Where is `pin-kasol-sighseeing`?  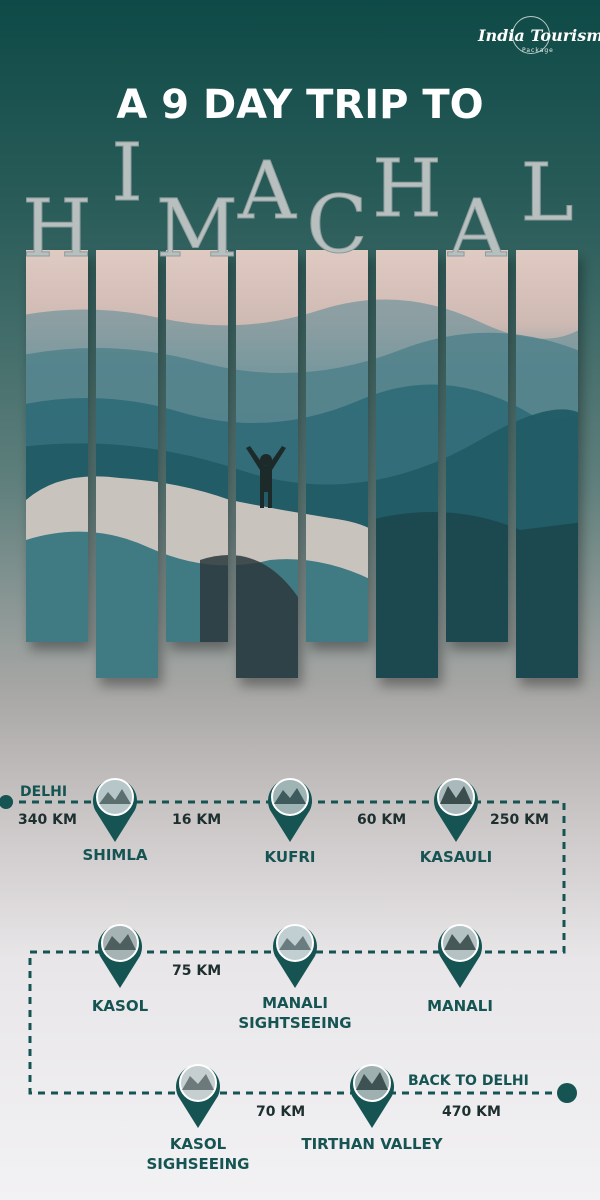 pin-kasol-sighseeing is located at coordinates (198, 1096).